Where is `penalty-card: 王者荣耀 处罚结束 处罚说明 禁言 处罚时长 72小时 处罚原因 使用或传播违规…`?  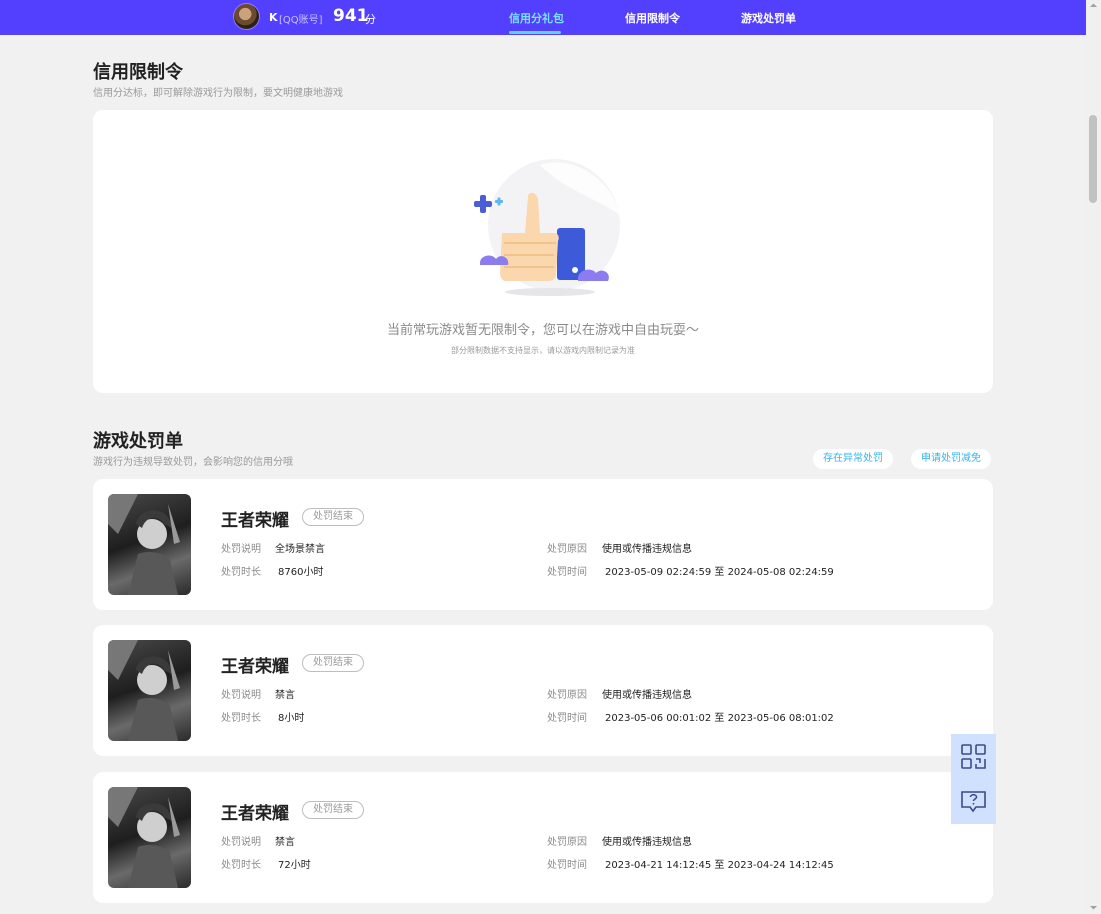
penalty-card: 王者荣耀 处罚结束 处罚说明 禁言 处罚时长 72小时 处罚原因 使用或传播违规… is located at coordinates (543, 837).